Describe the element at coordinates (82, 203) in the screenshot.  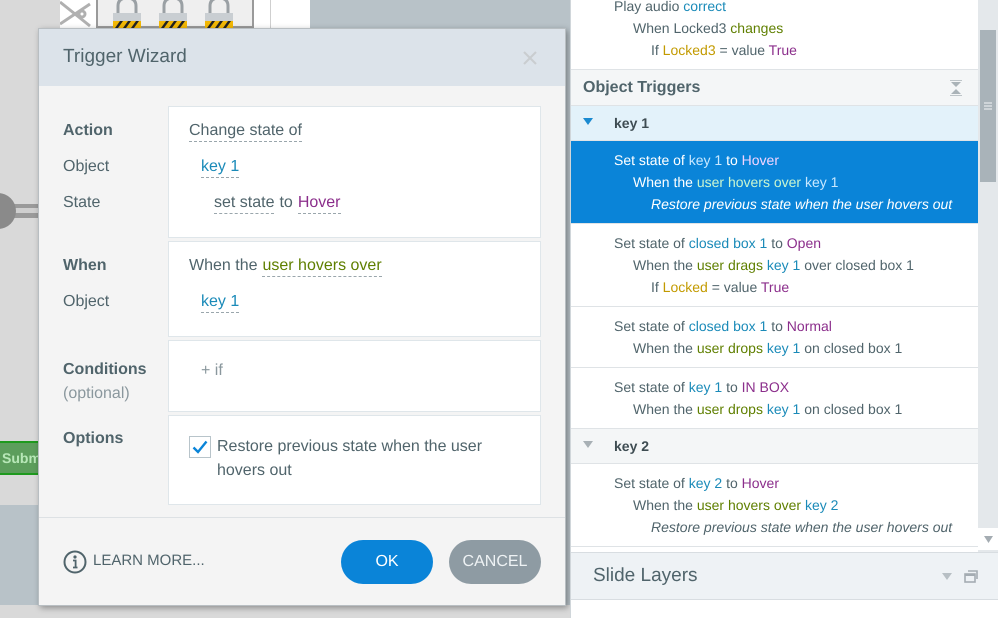
I see `field-label: State` at that location.